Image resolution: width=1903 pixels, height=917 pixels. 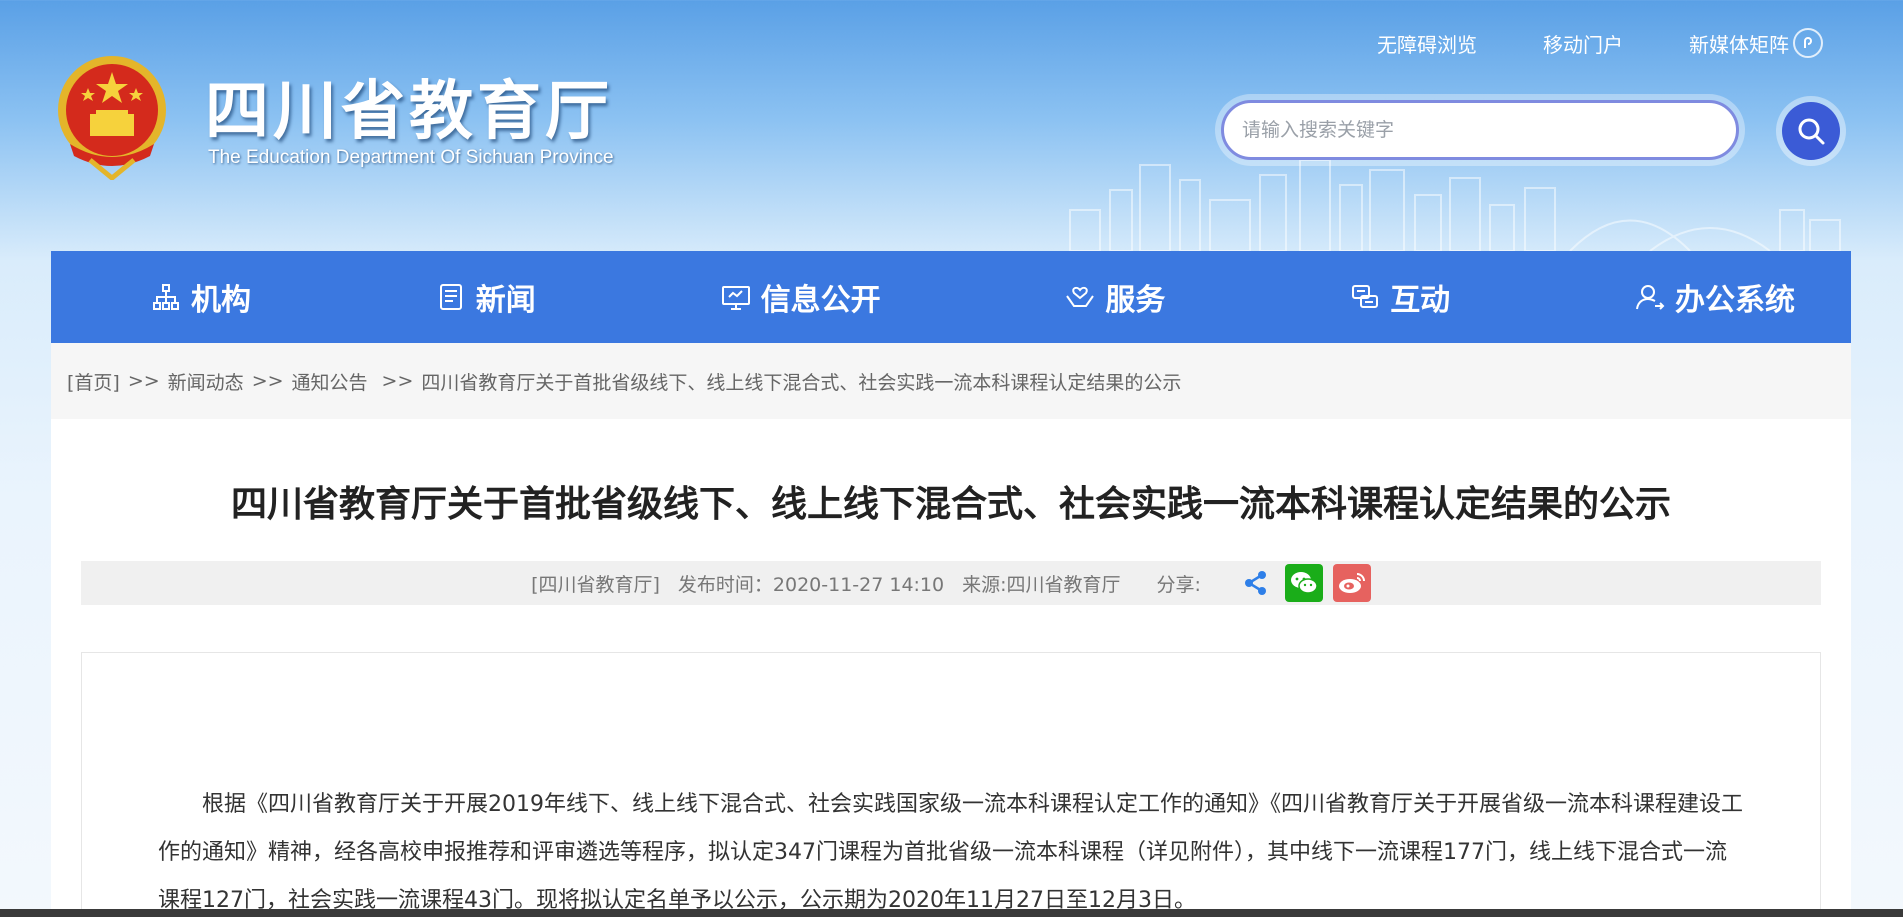 What do you see at coordinates (951, 297) in the screenshot?
I see `main-nav: 机构 新闻 信息公开 服务 互动 办公系统` at bounding box center [951, 297].